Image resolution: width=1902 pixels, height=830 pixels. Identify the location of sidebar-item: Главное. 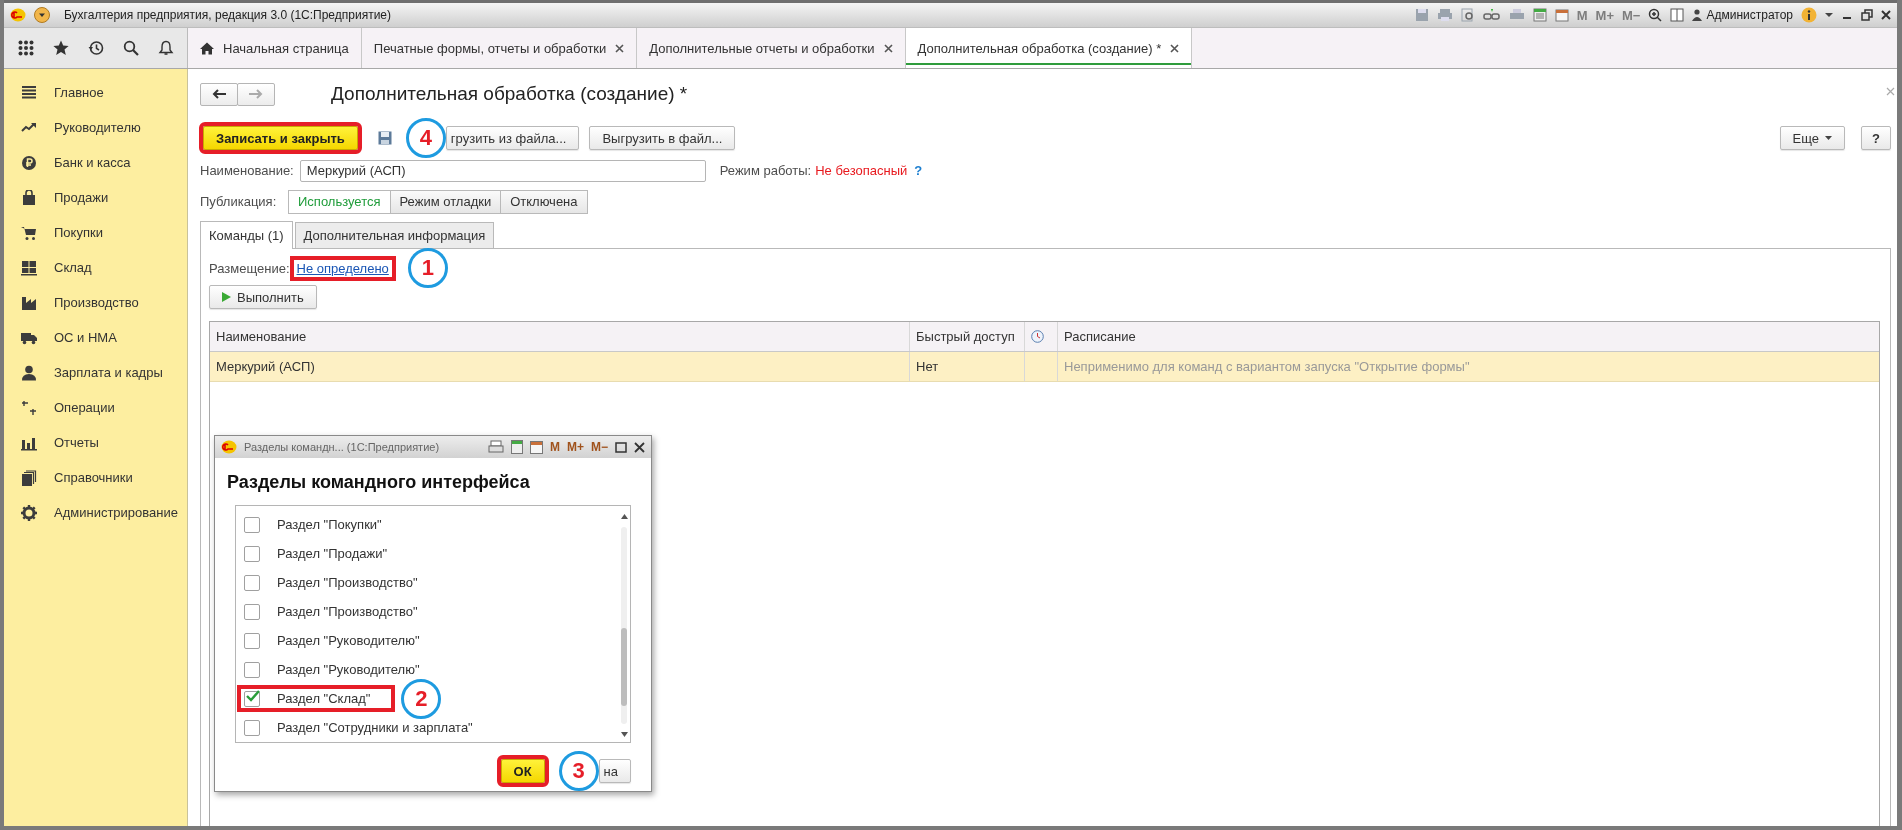
(95, 92).